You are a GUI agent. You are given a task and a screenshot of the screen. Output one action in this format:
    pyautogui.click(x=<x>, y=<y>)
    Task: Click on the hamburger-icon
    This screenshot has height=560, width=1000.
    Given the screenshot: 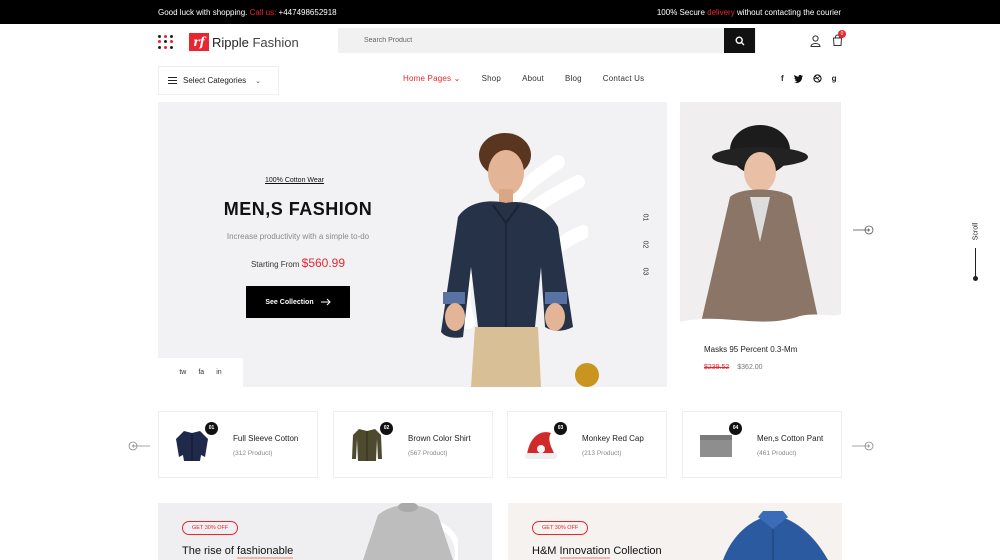 What is the action you would take?
    pyautogui.click(x=172, y=80)
    